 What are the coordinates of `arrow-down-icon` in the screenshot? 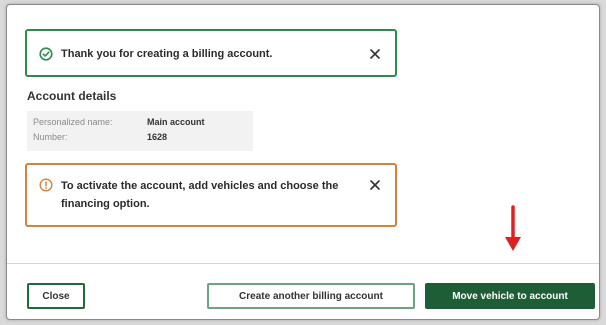 It's located at (513, 228).